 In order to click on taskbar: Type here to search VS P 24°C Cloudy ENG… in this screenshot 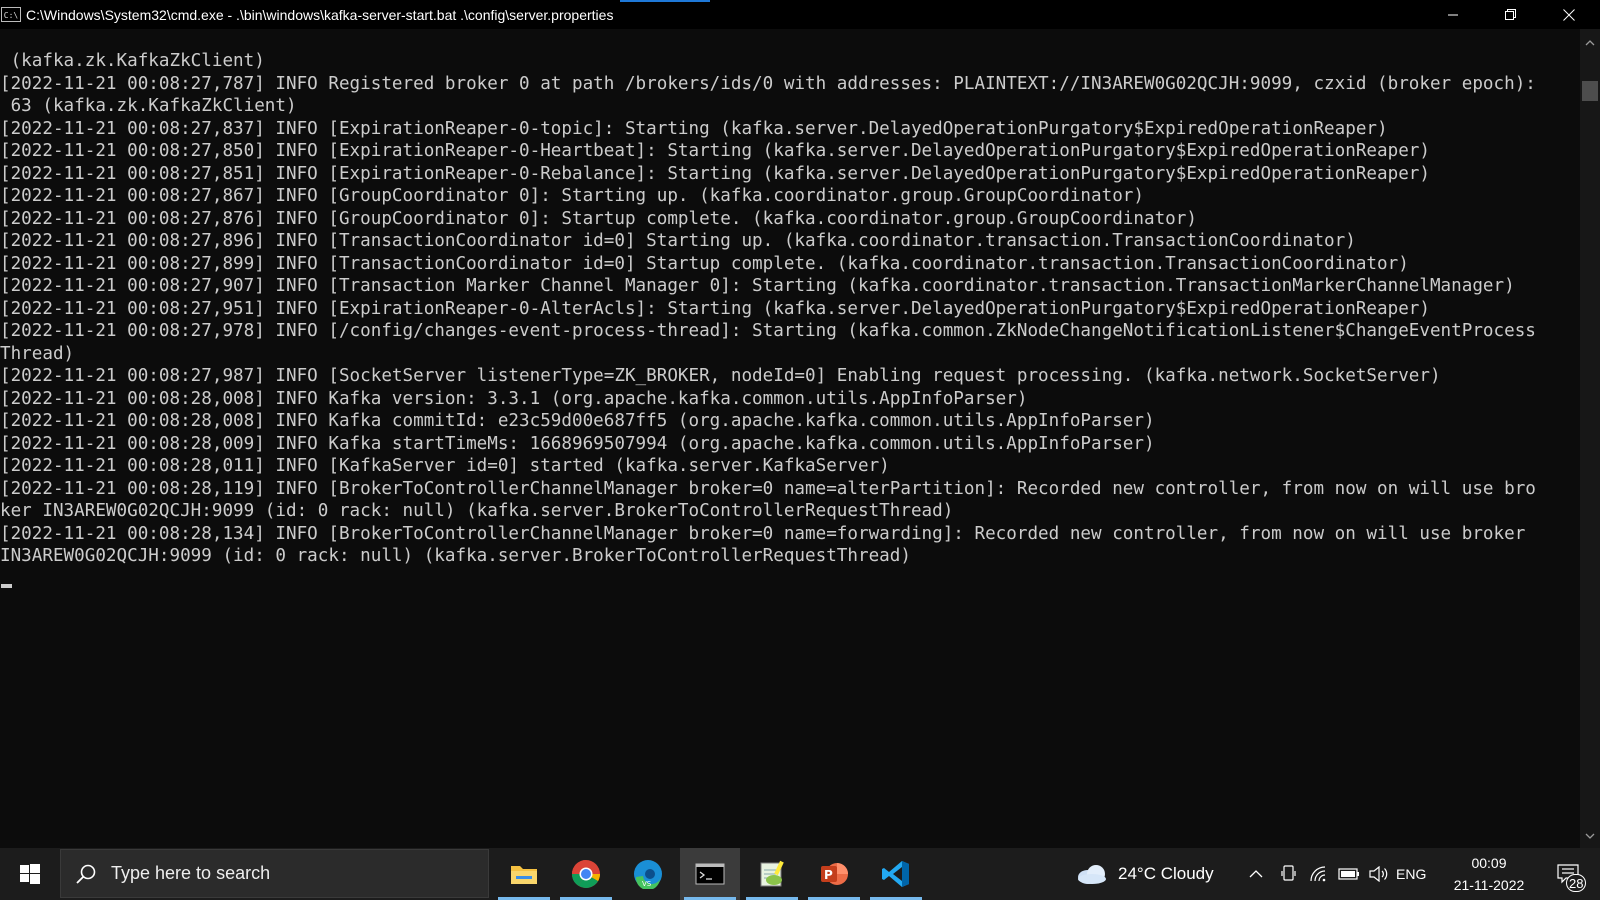, I will do `click(800, 874)`.